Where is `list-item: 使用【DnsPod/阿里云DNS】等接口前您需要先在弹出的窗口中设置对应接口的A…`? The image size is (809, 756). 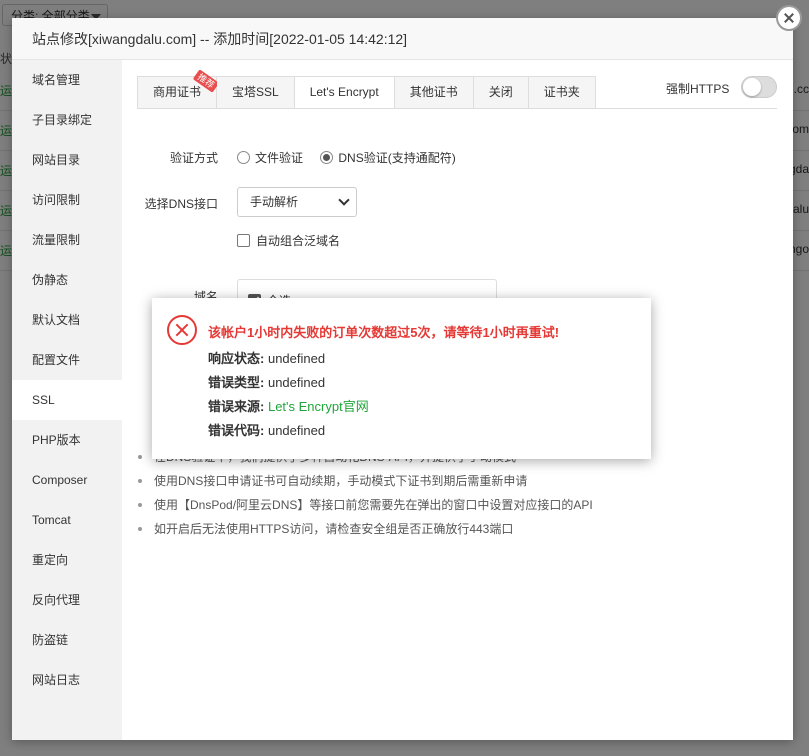 list-item: 使用【DnsPod/阿里云DNS】等接口前您需要先在弹出的窗口中设置对应接口的A… is located at coordinates (364, 505).